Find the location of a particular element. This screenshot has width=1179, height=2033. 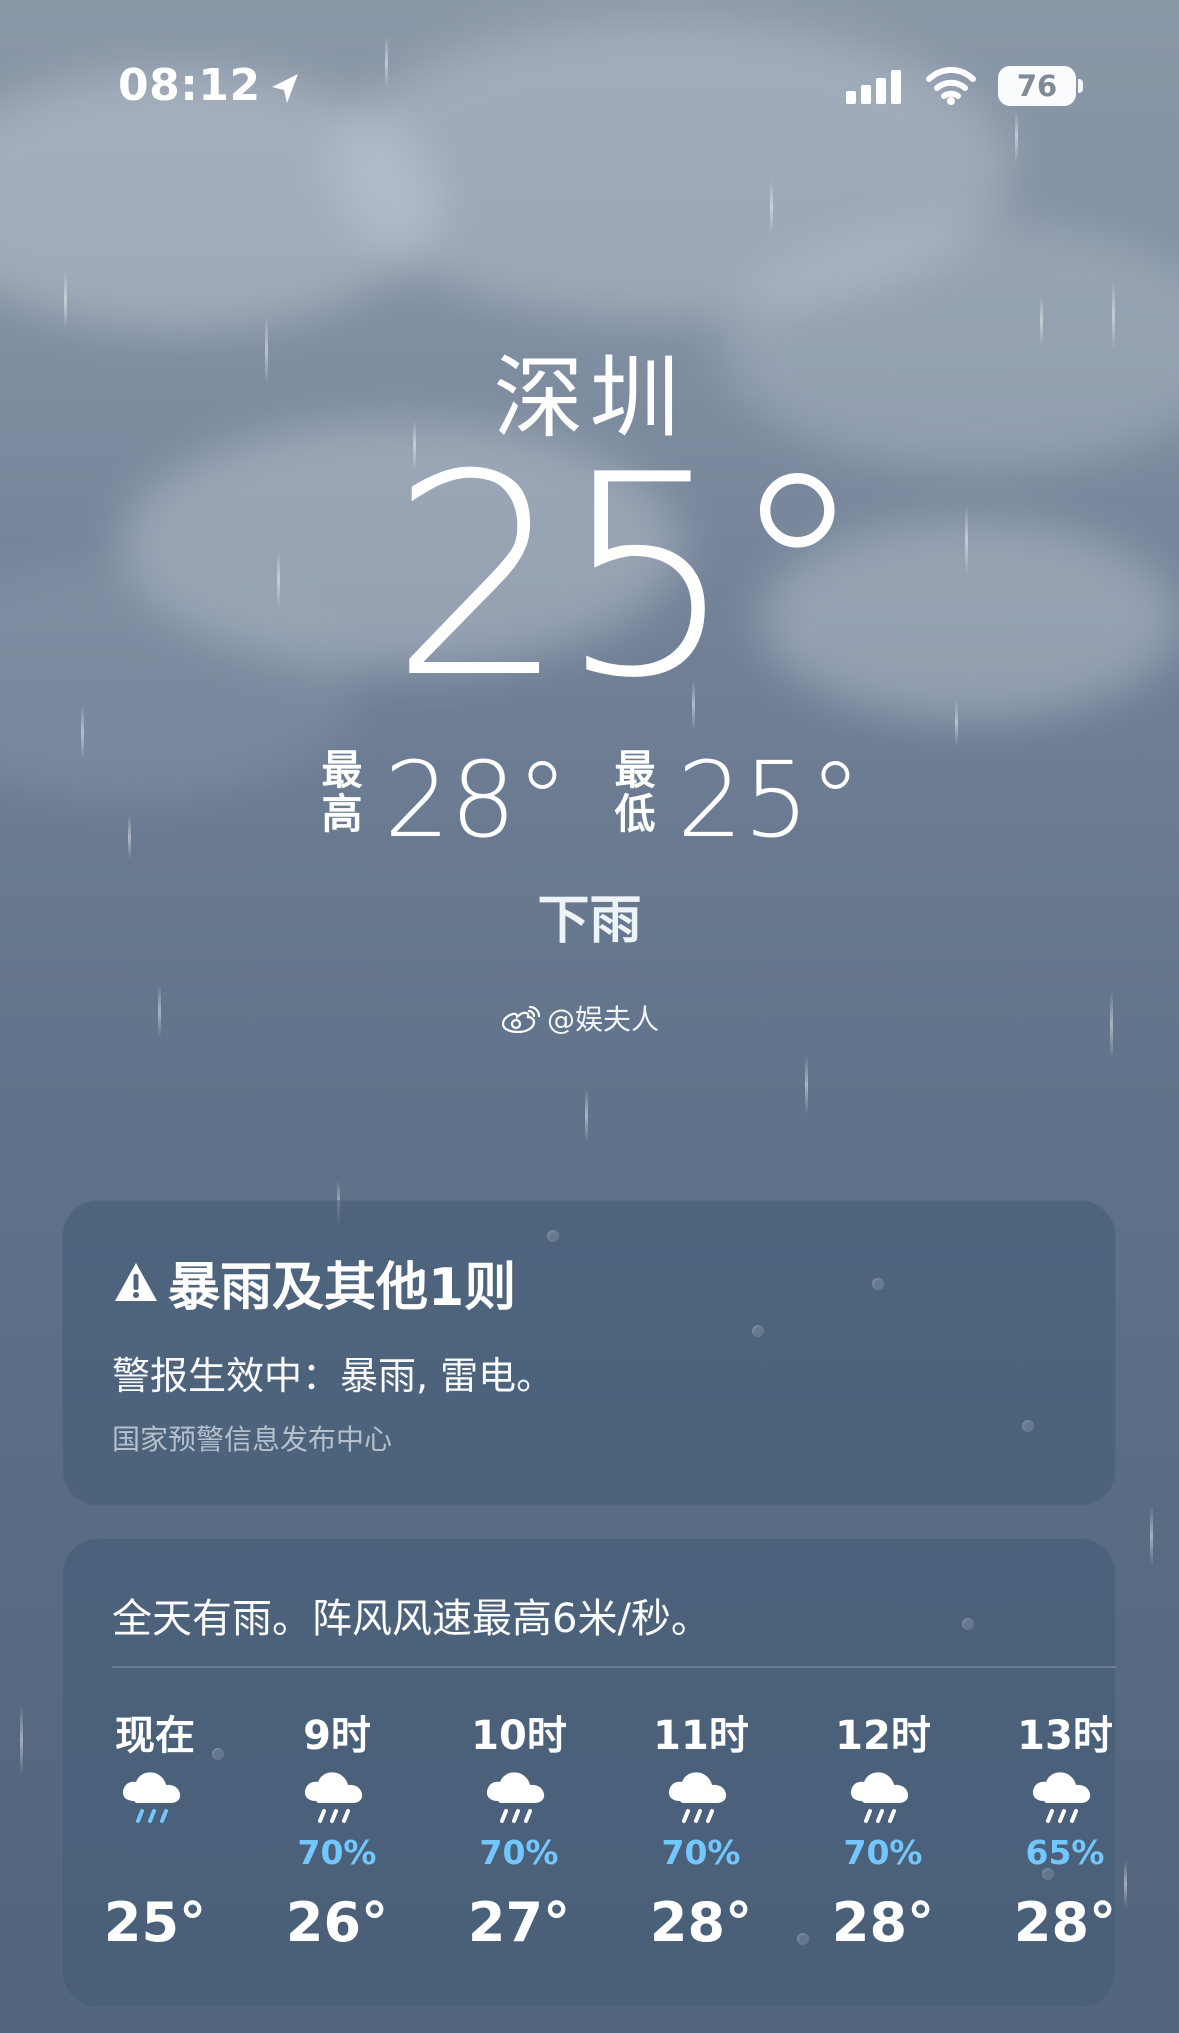

hour-label: 10时 is located at coordinates (519, 1736).